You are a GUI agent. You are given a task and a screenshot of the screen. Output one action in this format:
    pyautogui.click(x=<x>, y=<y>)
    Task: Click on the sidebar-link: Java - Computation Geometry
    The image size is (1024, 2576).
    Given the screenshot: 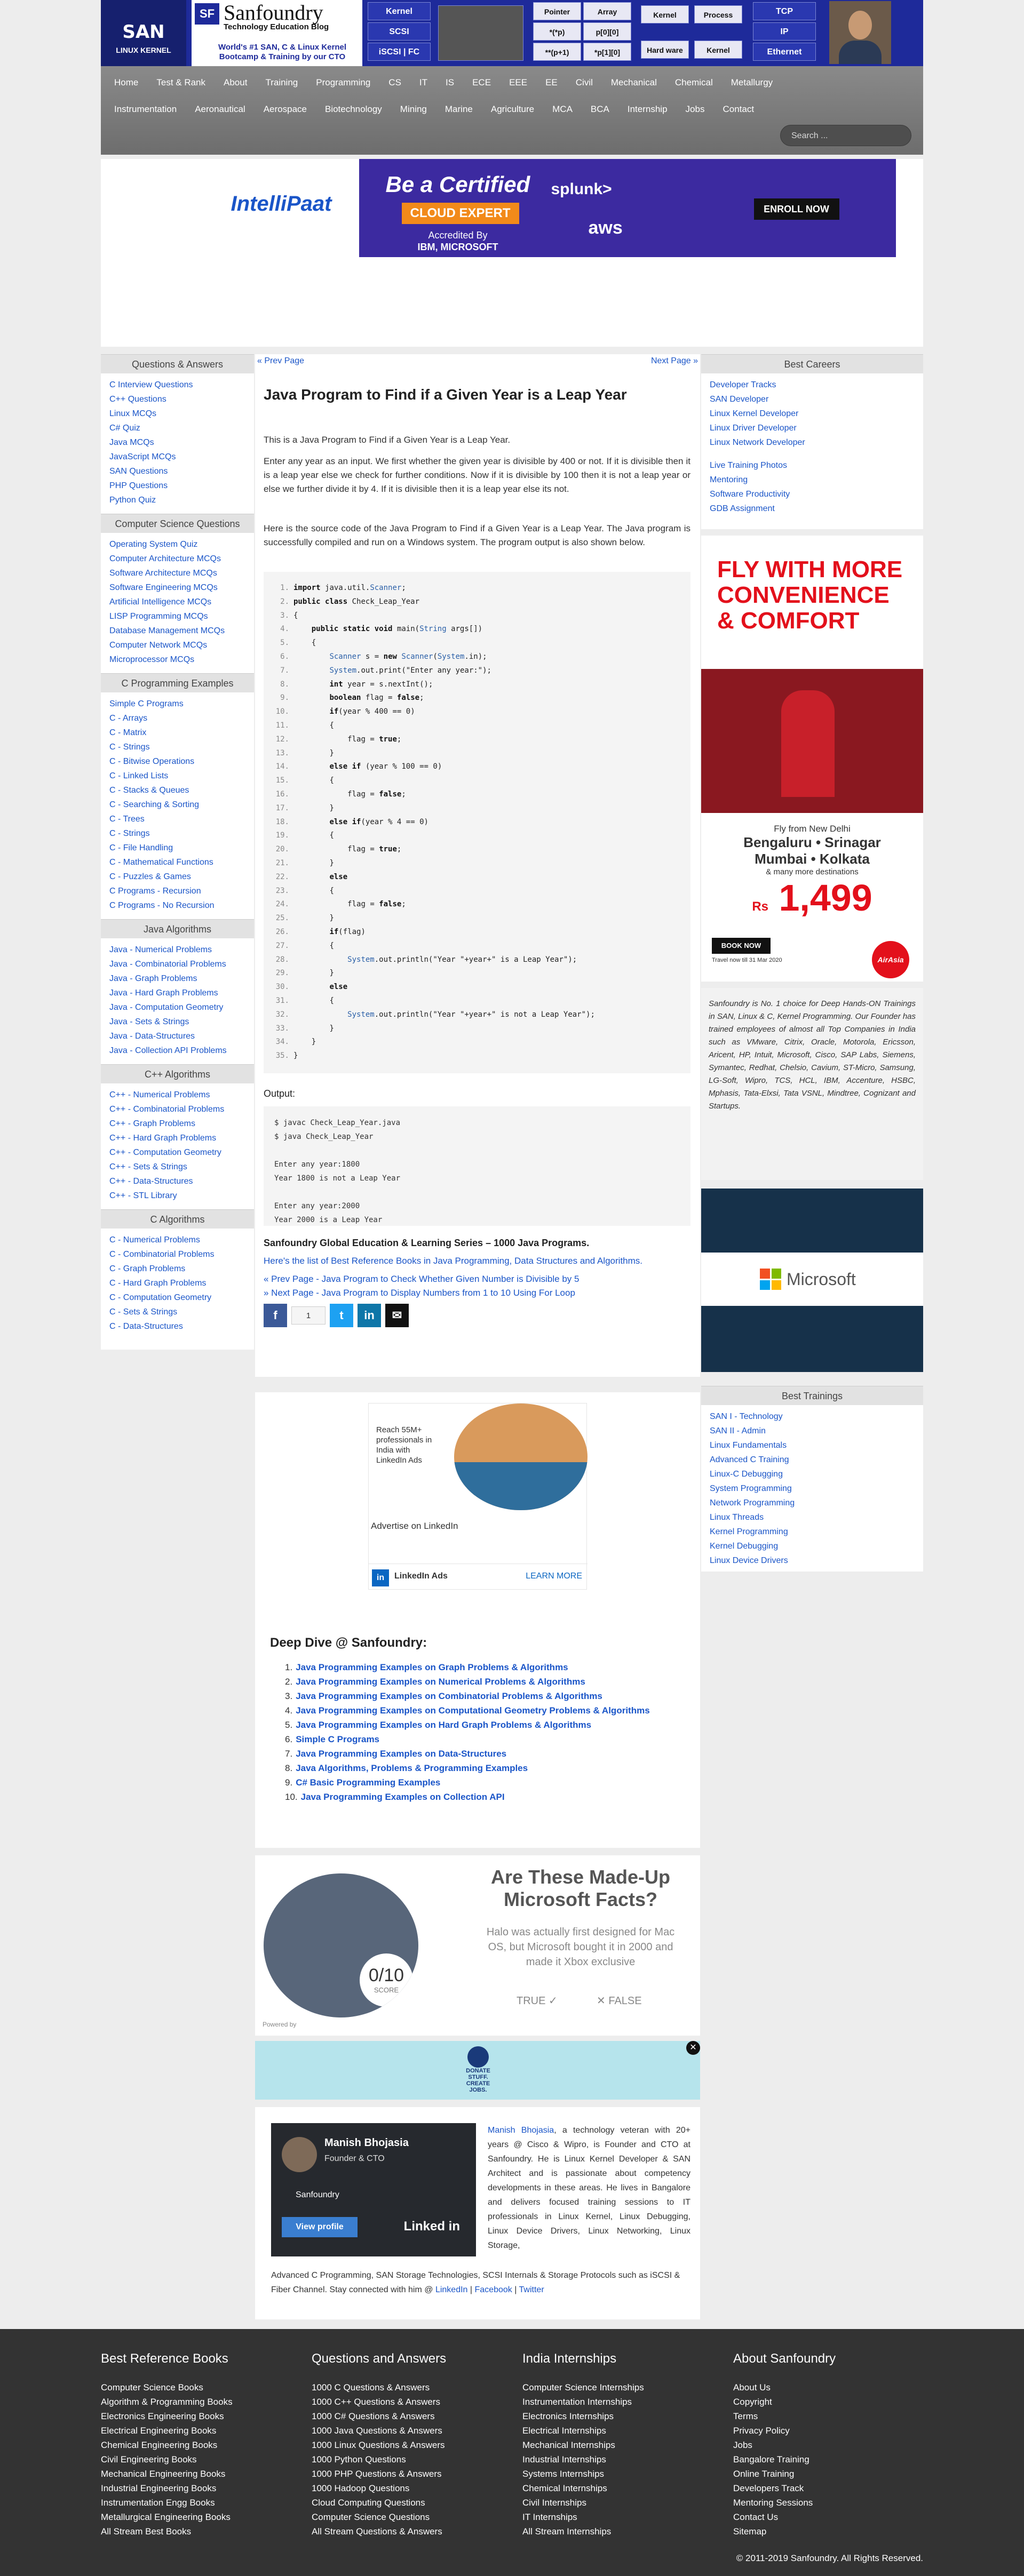 What is the action you would take?
    pyautogui.click(x=177, y=1007)
    